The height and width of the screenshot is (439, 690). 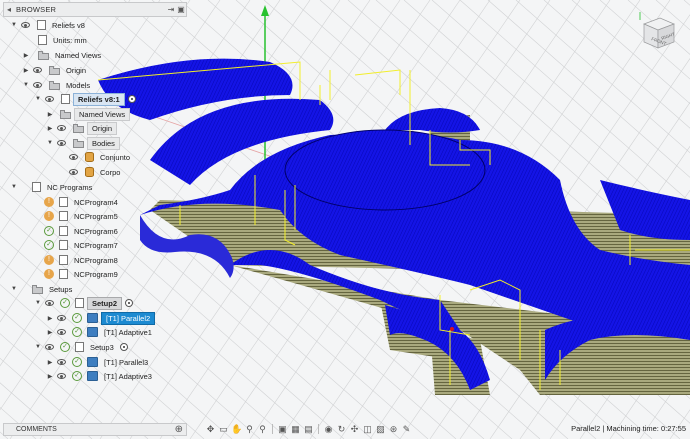 I want to click on pin-icon: ⇥, so click(x=171, y=9).